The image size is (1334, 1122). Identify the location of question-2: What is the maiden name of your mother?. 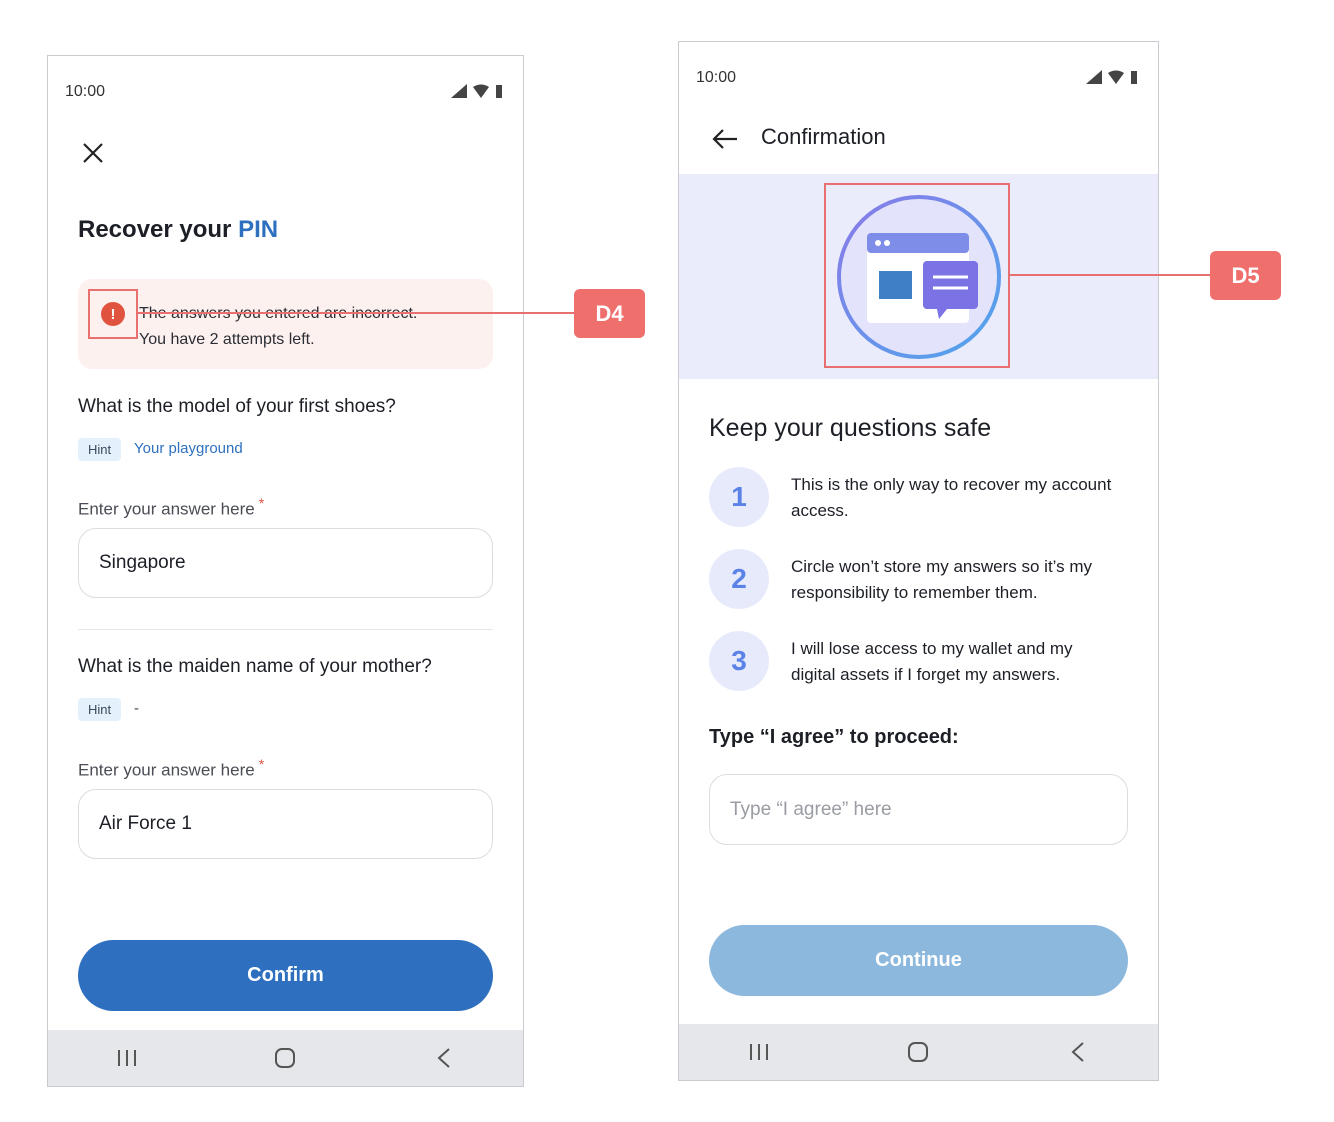
(255, 666).